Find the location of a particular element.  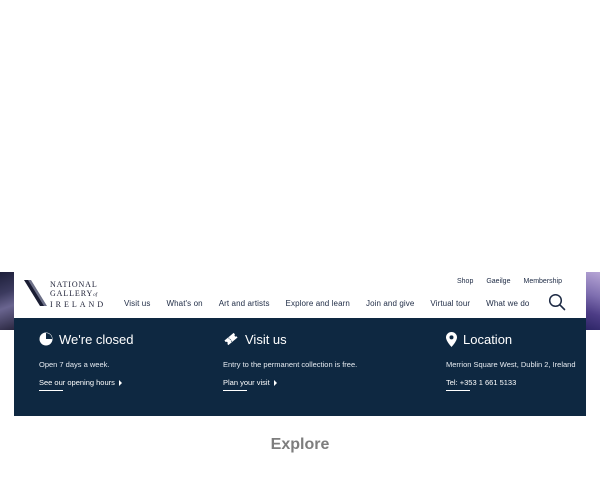

gallery-logo: NATIONAL GALLERYof IRELAND is located at coordinates (69, 295).